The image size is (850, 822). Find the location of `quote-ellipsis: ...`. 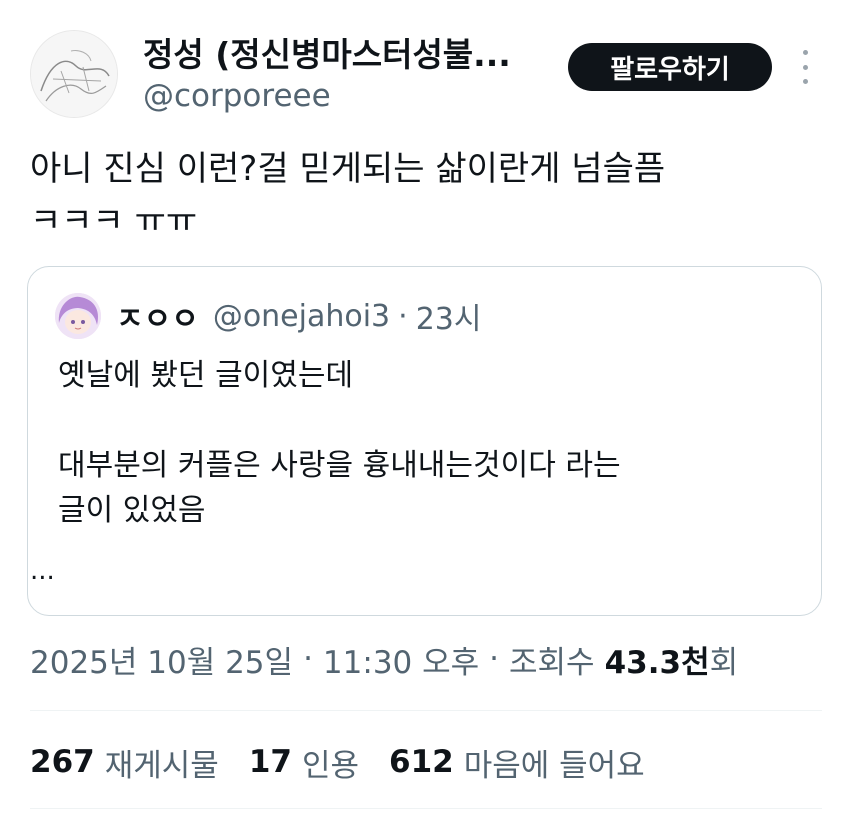

quote-ellipsis: ... is located at coordinates (42, 571).